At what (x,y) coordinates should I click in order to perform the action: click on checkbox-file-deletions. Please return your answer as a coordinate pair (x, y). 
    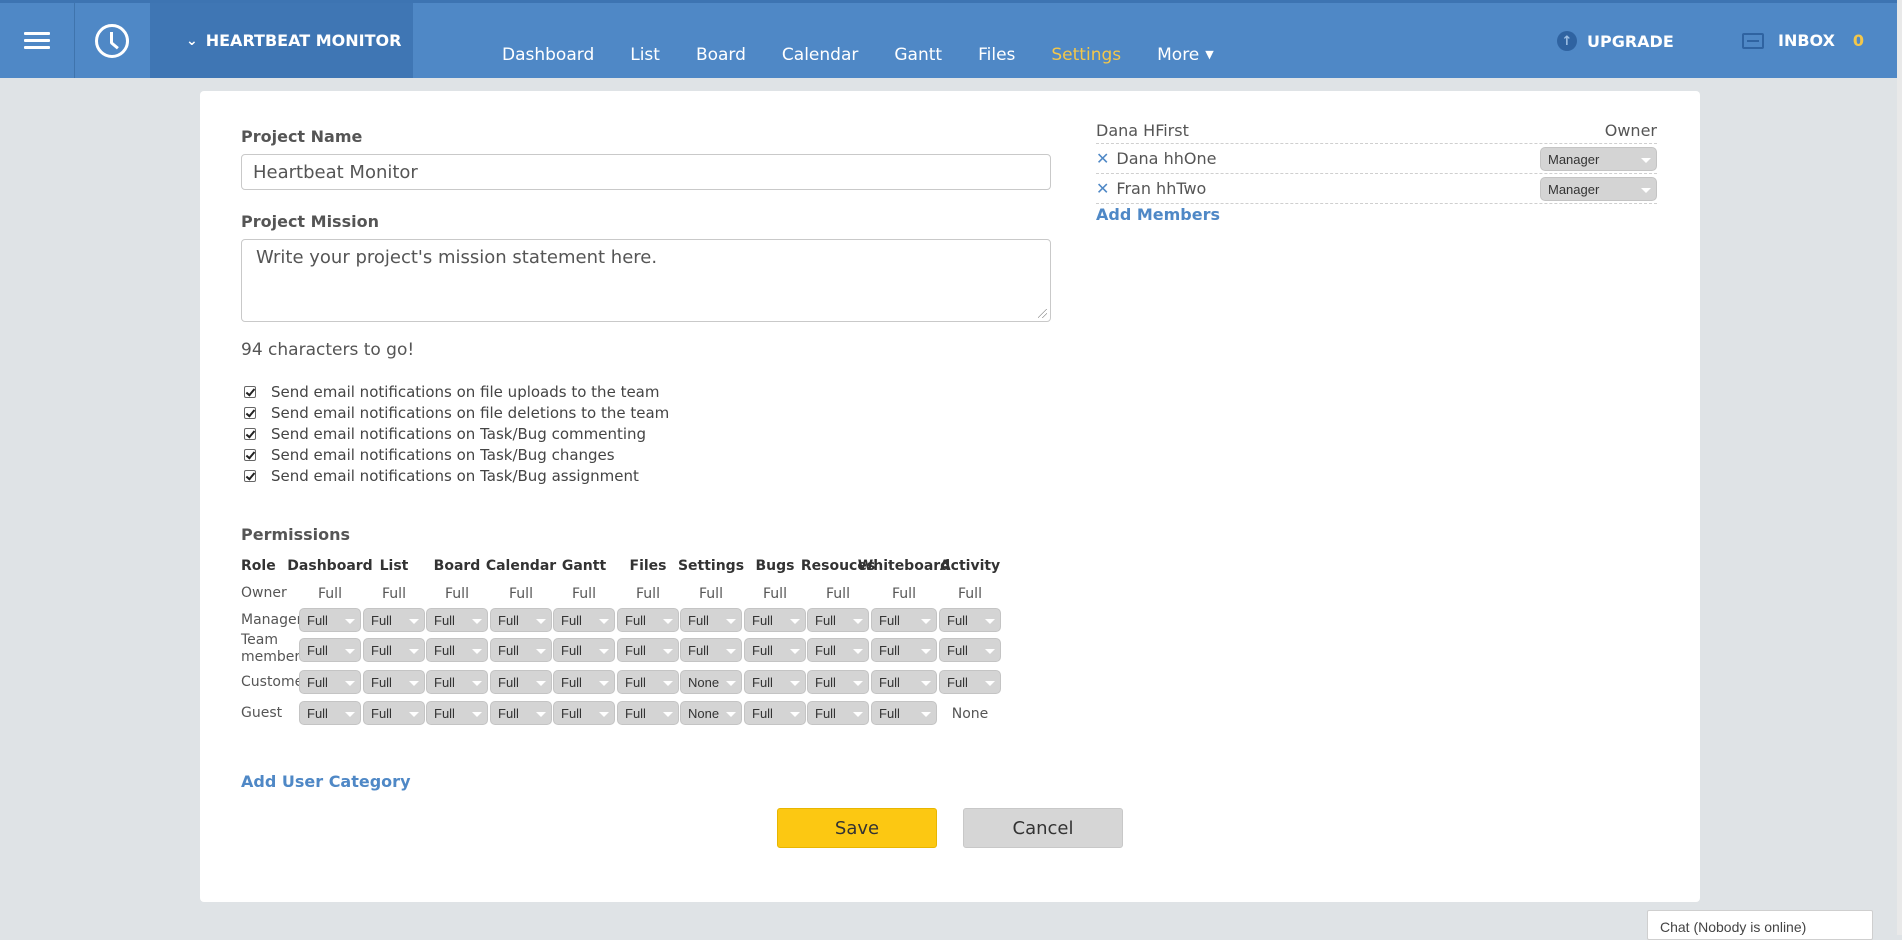
    Looking at the image, I should click on (250, 412).